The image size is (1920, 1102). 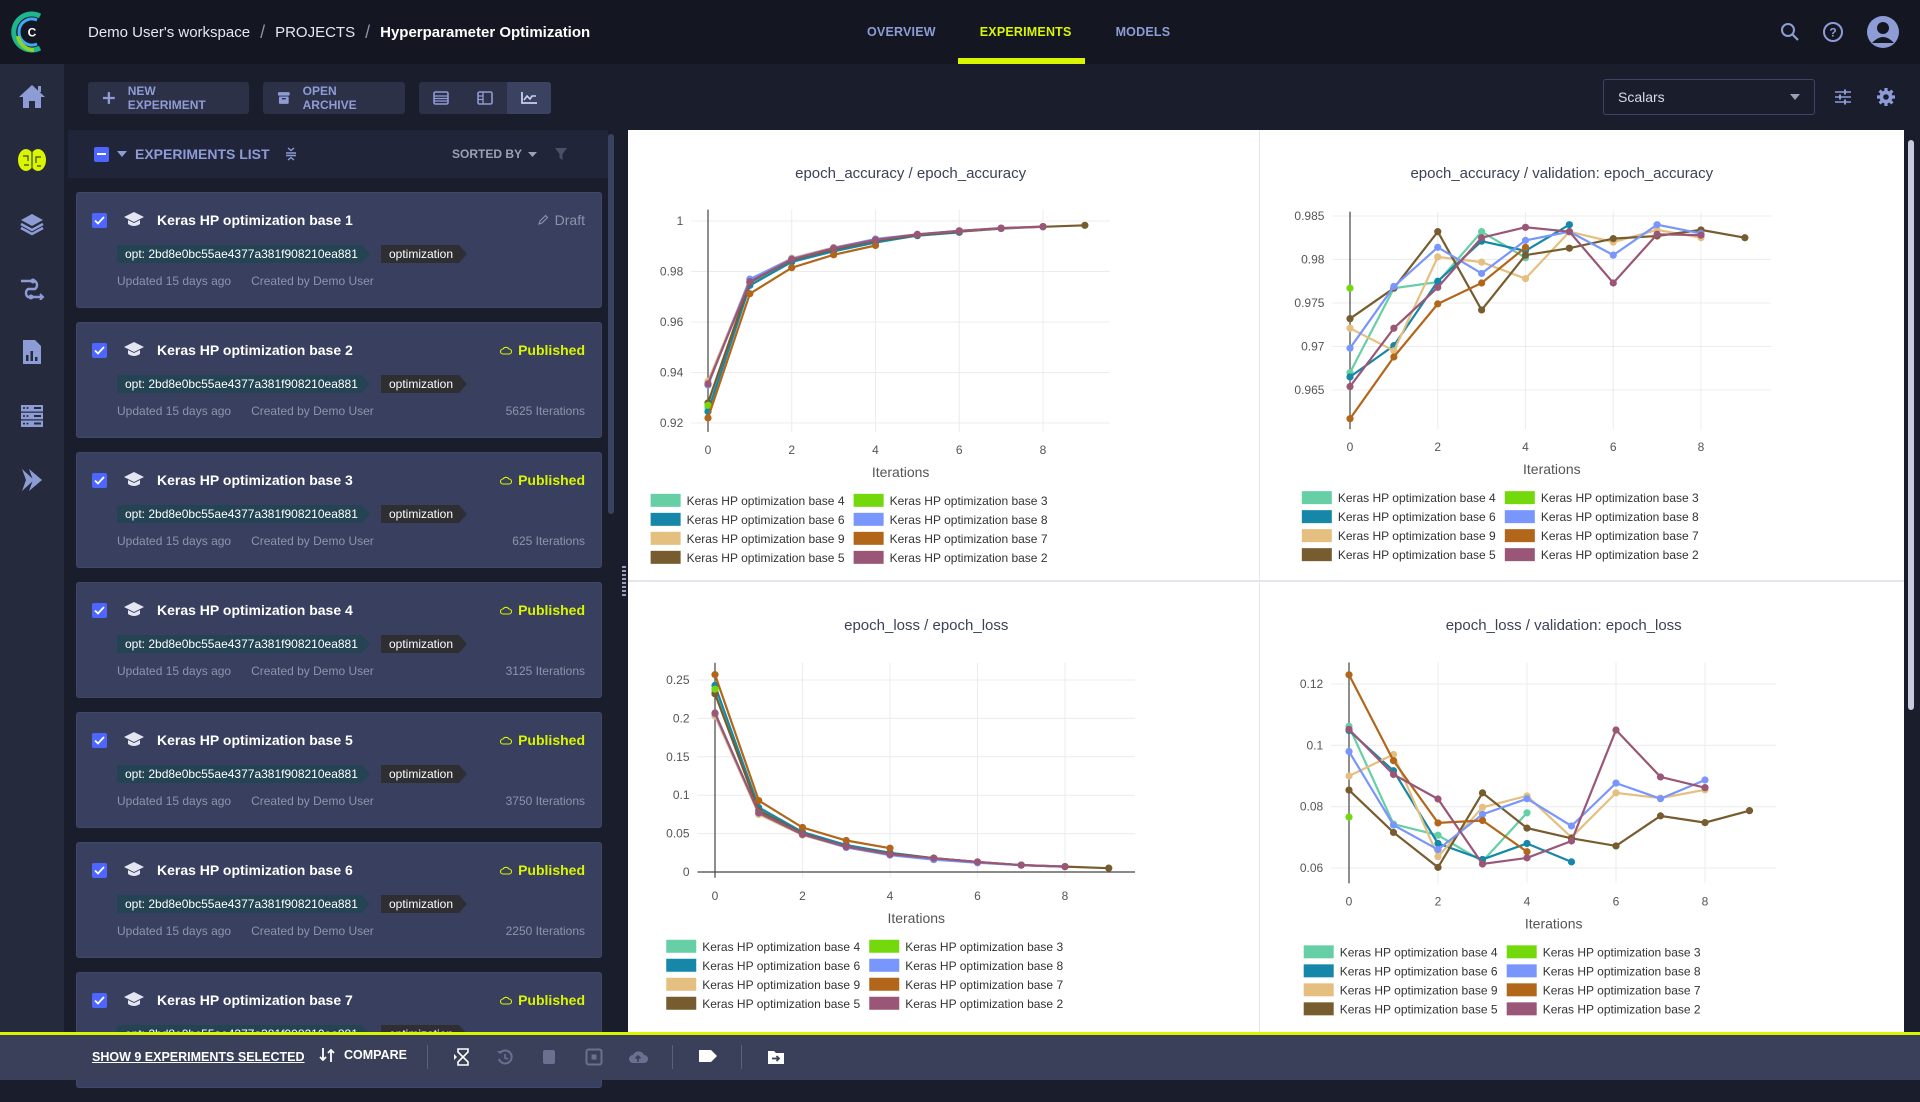 I want to click on filter-icon, so click(x=561, y=154).